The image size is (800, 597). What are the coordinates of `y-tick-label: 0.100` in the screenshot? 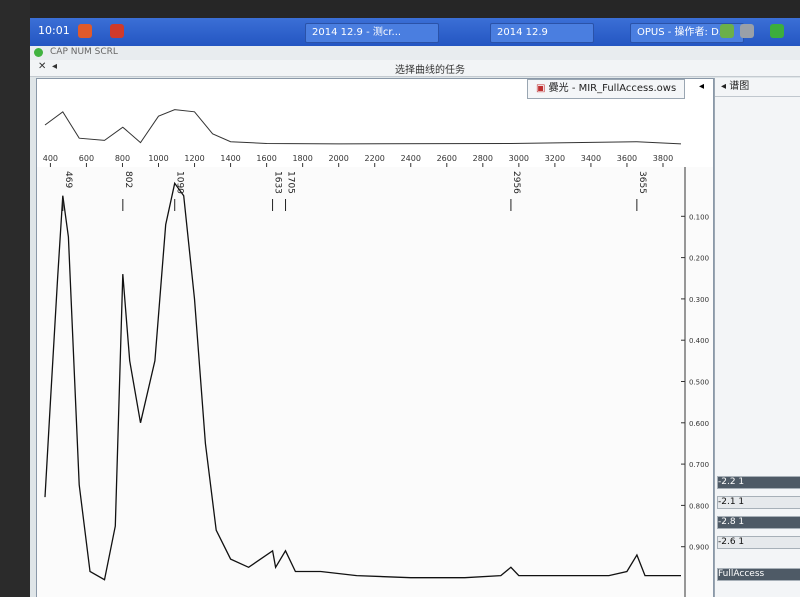 It's located at (699, 217).